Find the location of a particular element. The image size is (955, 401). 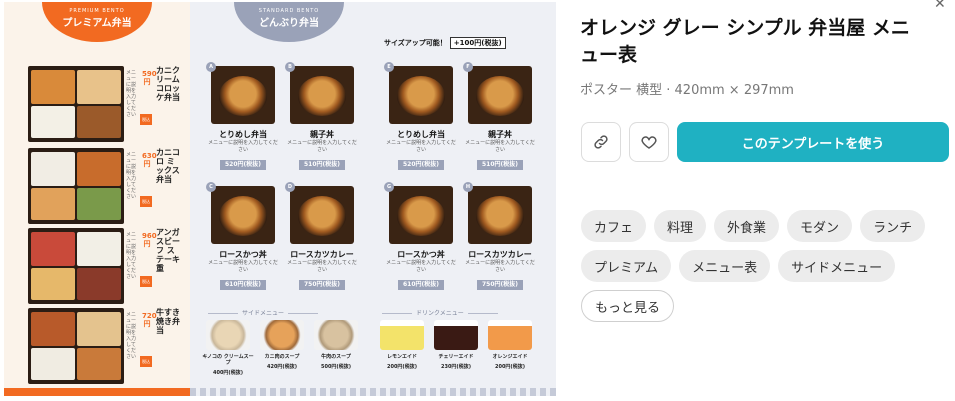

tag-chip: ランチ is located at coordinates (893, 226).